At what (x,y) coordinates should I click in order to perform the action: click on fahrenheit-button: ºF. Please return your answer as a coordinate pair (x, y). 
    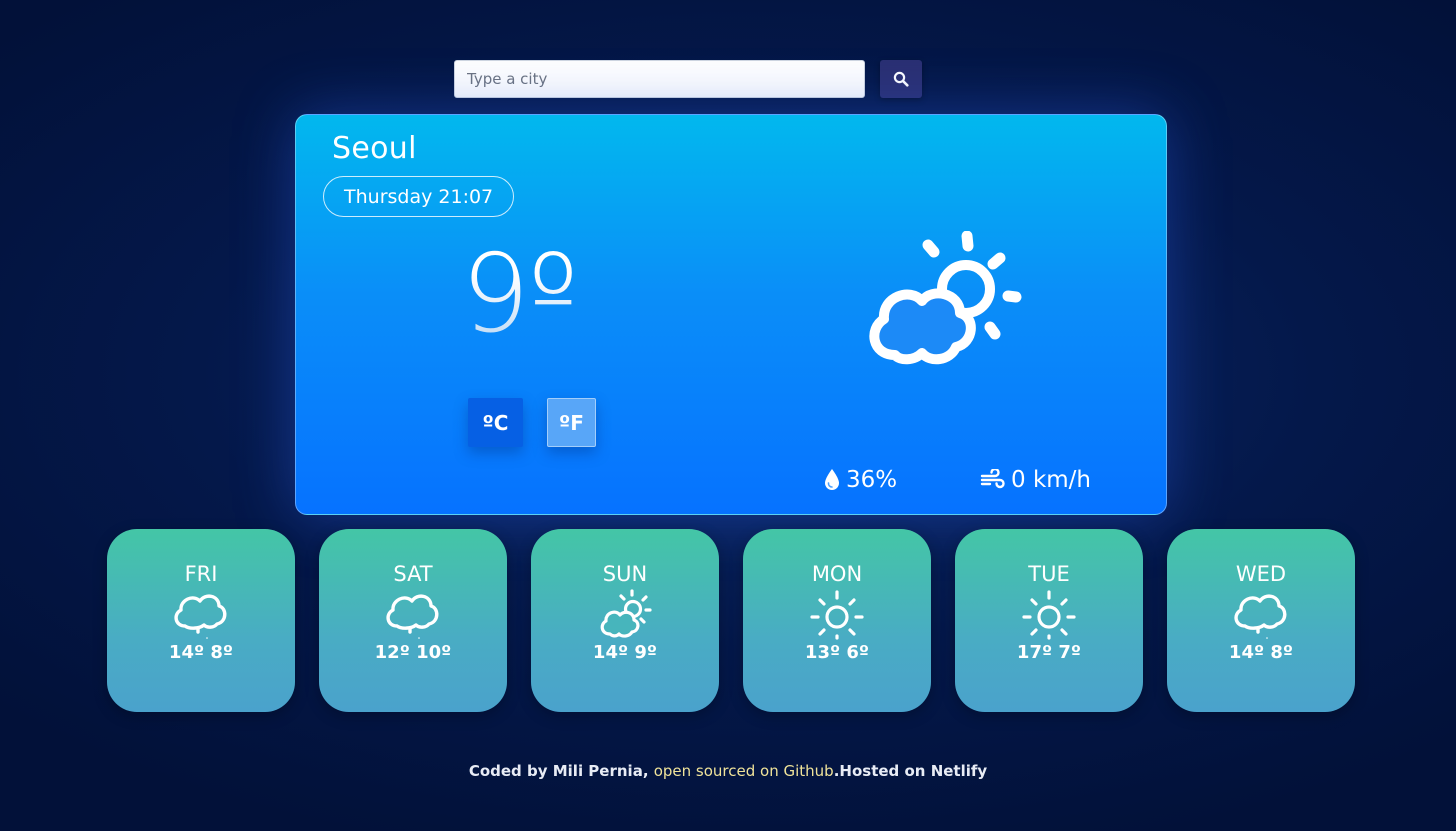
    Looking at the image, I should click on (571, 422).